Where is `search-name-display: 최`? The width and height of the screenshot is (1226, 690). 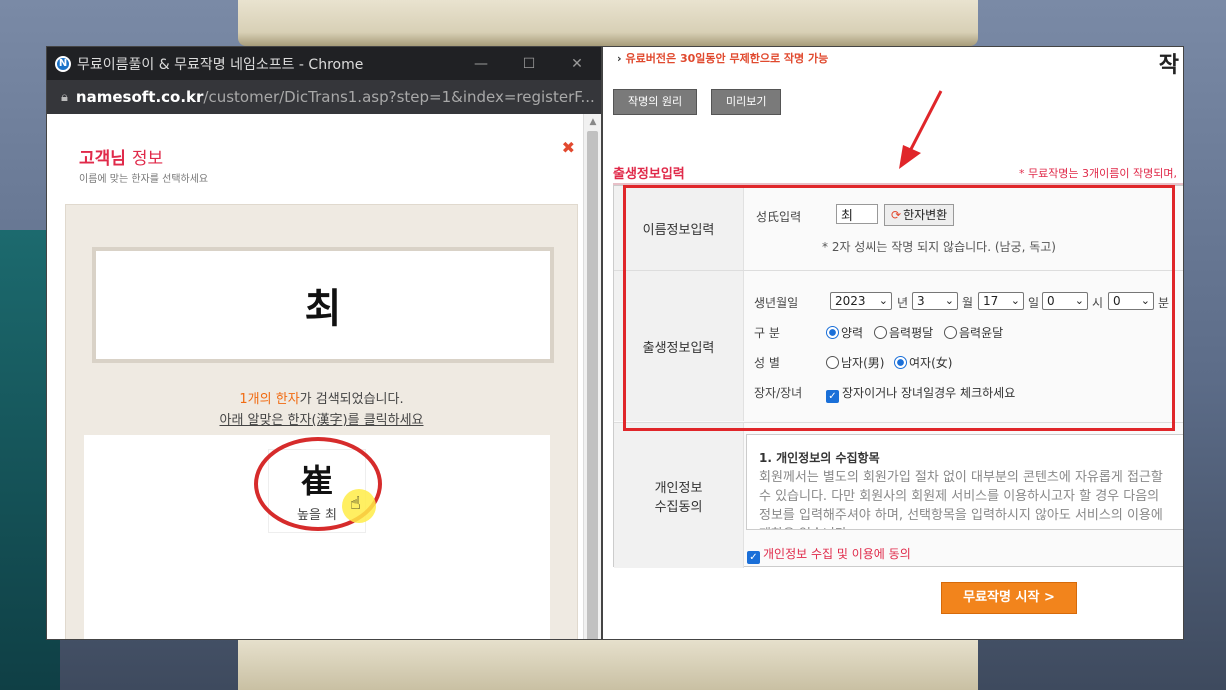 search-name-display: 최 is located at coordinates (323, 305).